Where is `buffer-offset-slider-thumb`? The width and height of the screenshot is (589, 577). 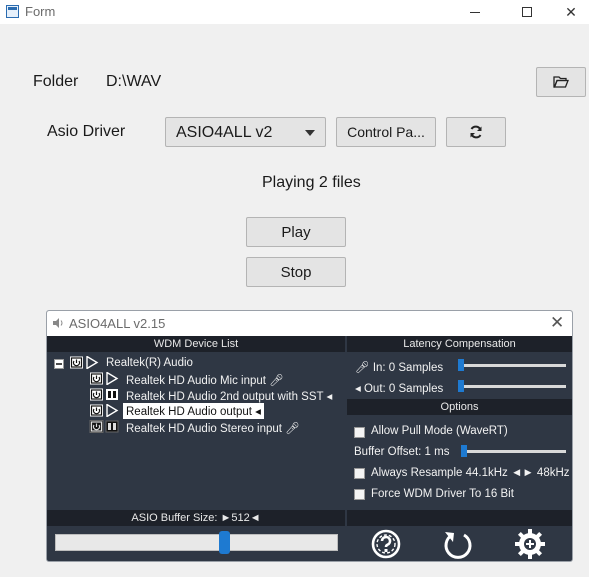 buffer-offset-slider-thumb is located at coordinates (464, 451).